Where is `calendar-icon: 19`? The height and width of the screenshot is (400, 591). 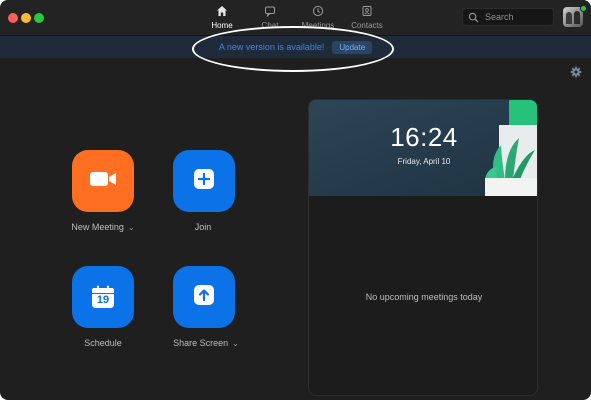
calendar-icon: 19 is located at coordinates (103, 297).